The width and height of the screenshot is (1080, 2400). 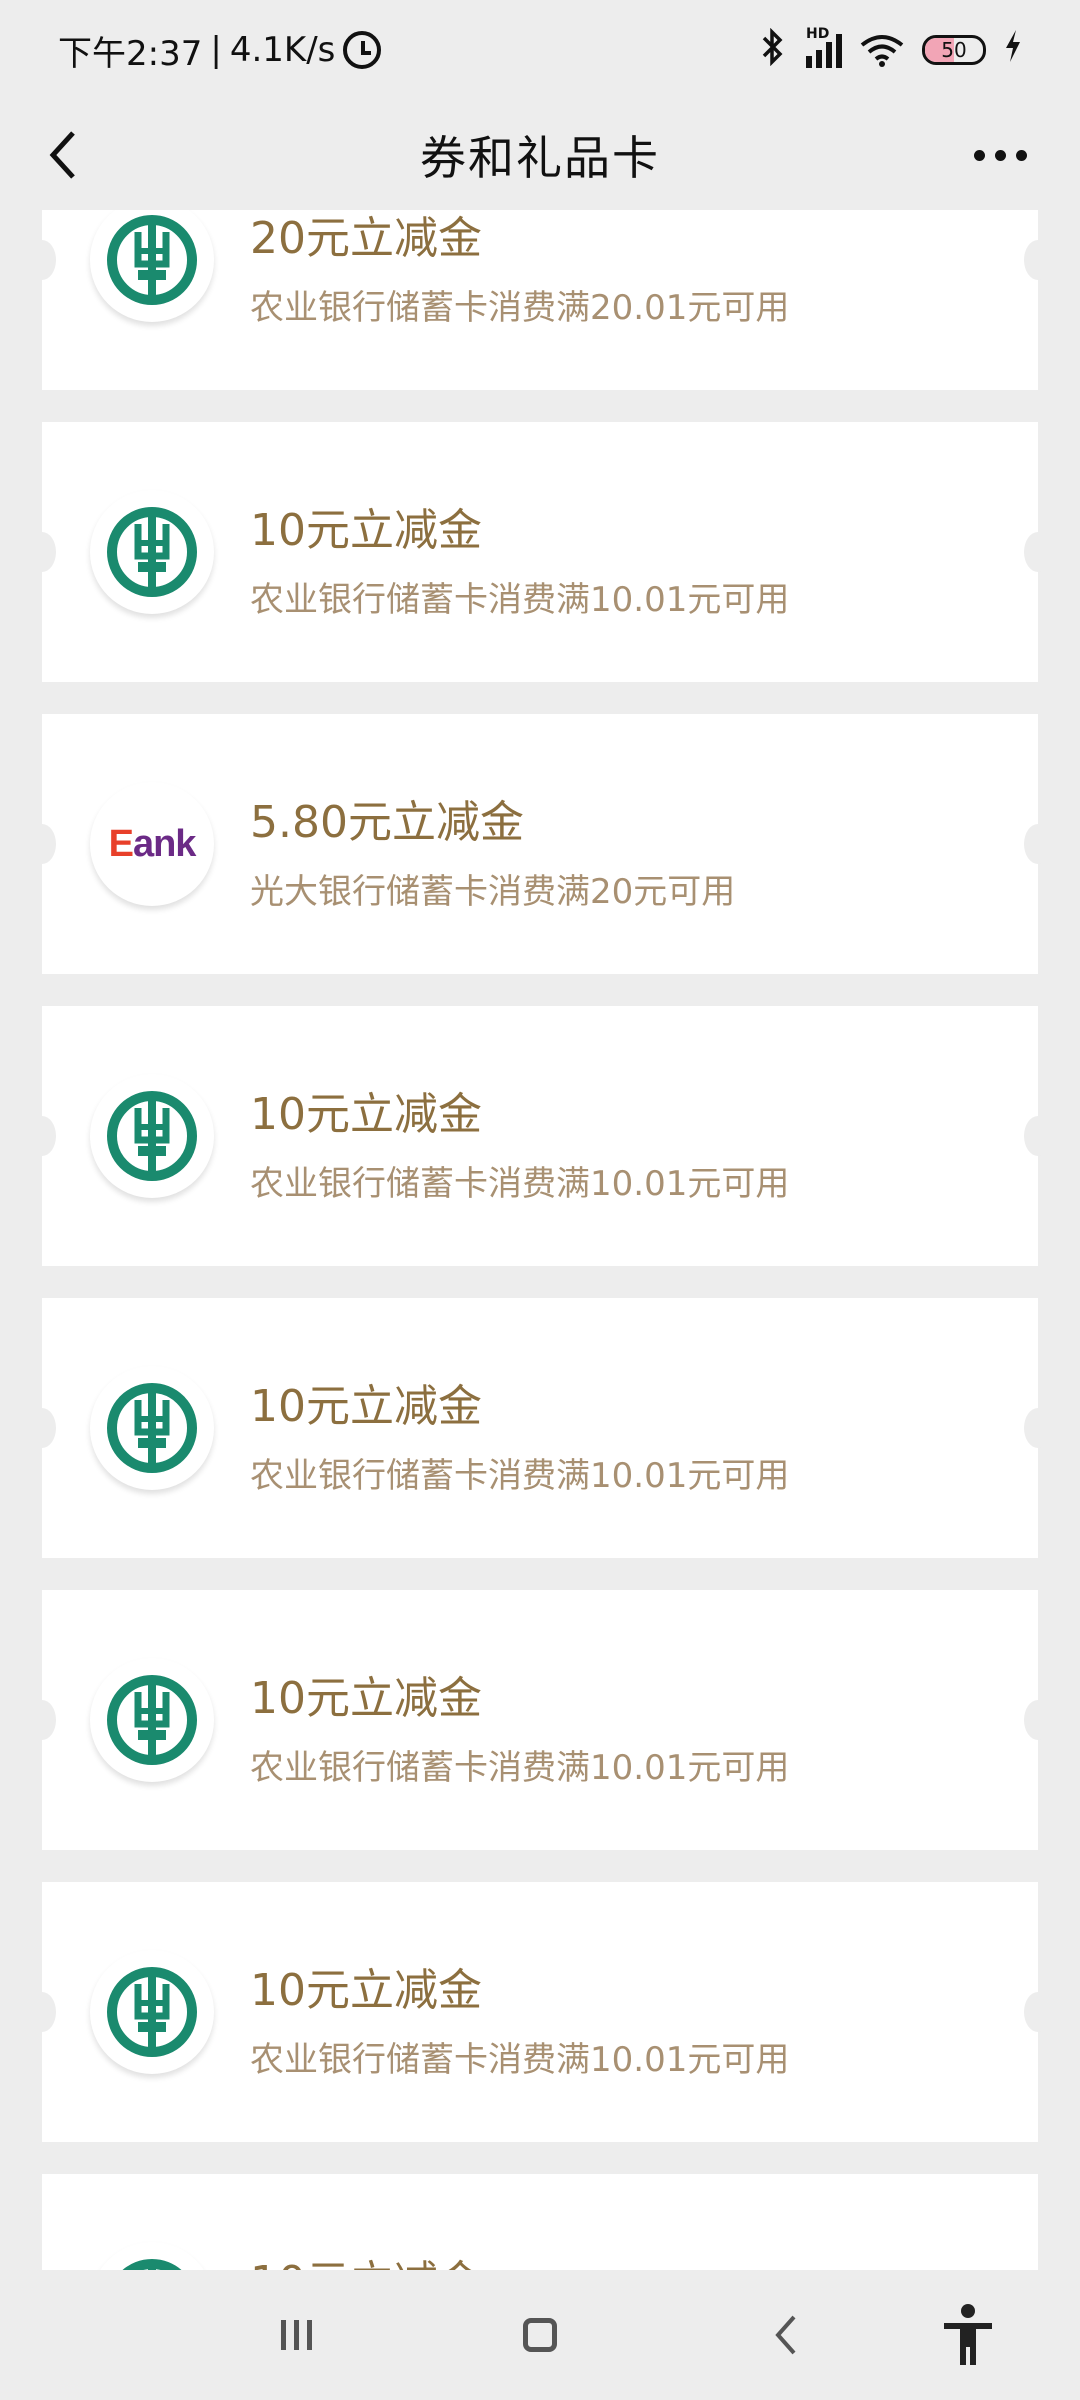 I want to click on signal-icon: HD, so click(x=824, y=47).